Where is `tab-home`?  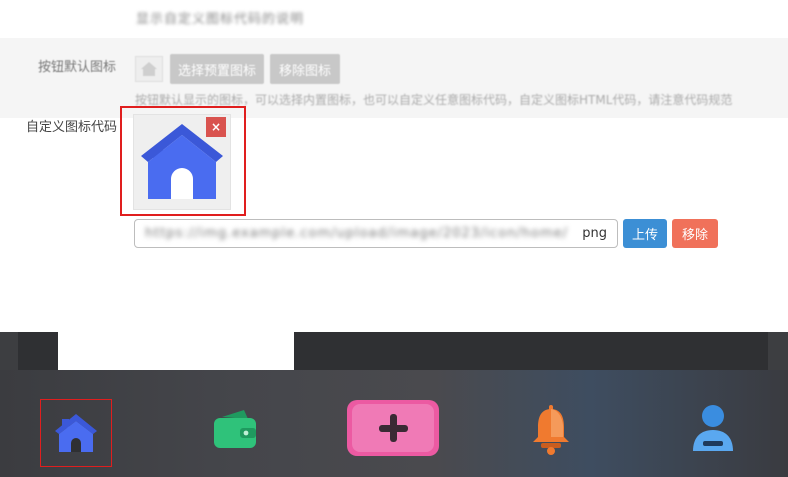 tab-home is located at coordinates (76, 433).